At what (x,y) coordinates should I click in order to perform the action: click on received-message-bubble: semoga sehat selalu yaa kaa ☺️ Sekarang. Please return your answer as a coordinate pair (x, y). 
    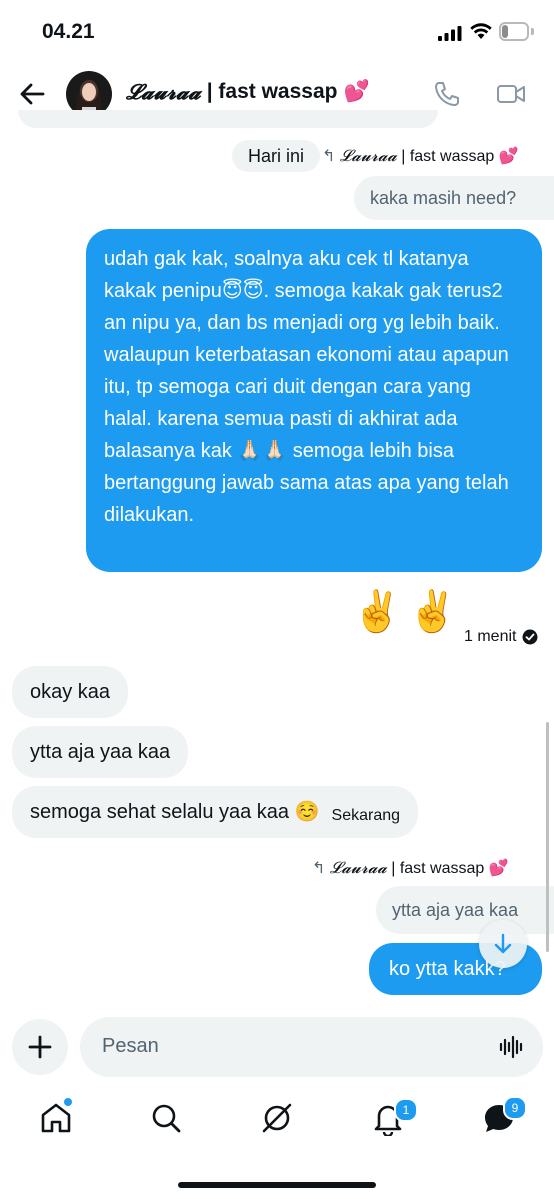
    Looking at the image, I should click on (215, 812).